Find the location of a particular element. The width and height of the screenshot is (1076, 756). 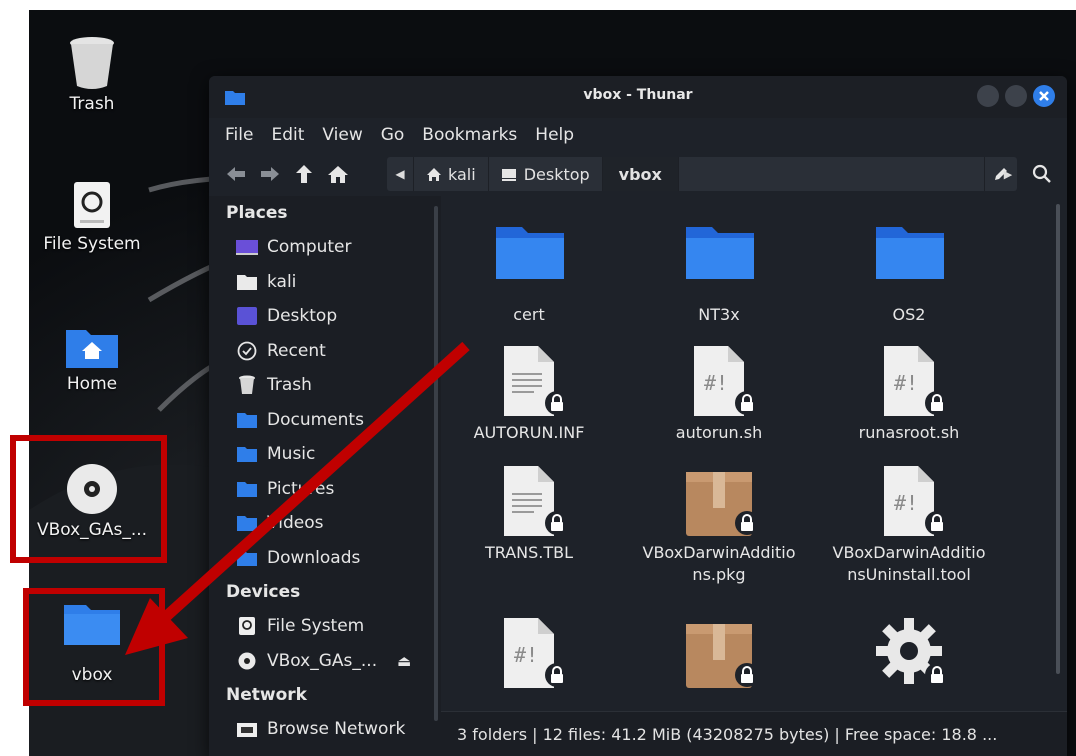

file-name: VBoxDarwinAdditio ns.pkg is located at coordinates (719, 563).